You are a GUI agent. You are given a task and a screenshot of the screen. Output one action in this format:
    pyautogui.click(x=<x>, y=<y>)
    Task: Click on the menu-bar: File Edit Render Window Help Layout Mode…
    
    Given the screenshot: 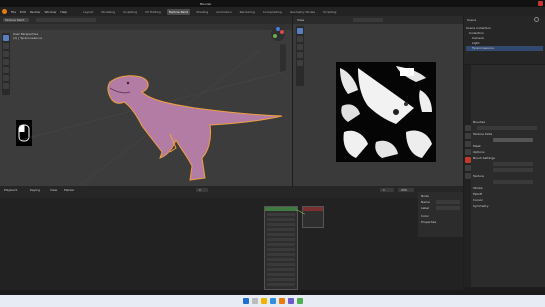 What is the action you would take?
    pyautogui.click(x=272, y=11)
    